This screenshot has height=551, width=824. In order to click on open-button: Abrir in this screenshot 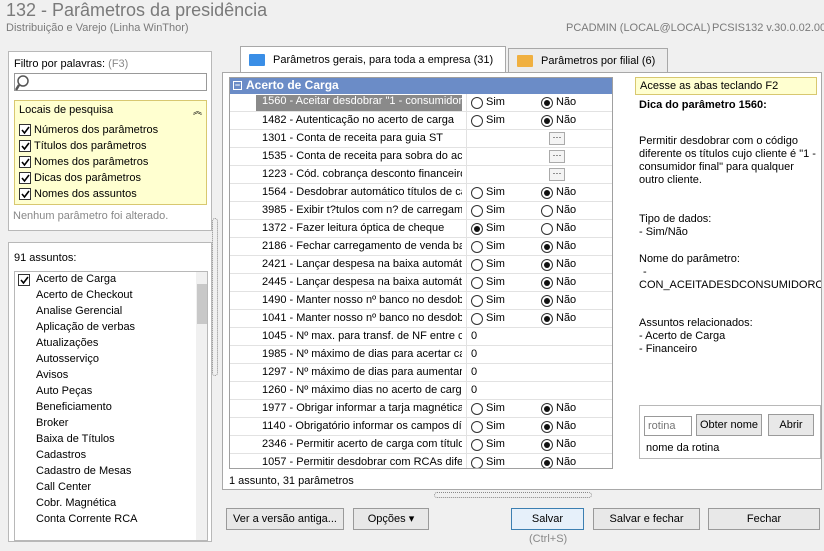, I will do `click(791, 425)`.